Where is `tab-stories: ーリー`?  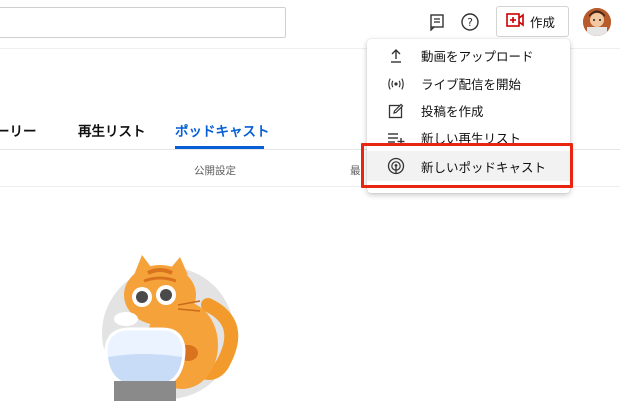 tab-stories: ーリー is located at coordinates (18, 130).